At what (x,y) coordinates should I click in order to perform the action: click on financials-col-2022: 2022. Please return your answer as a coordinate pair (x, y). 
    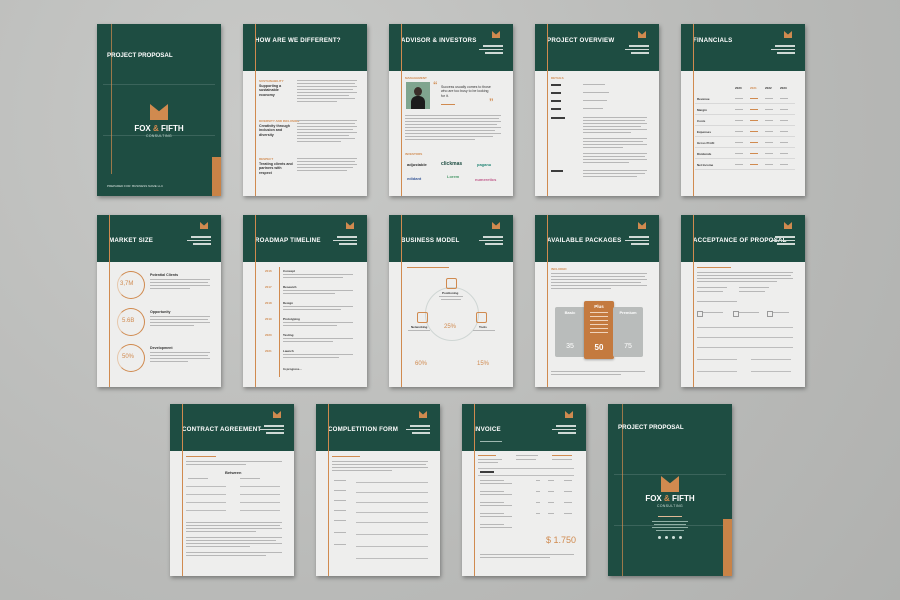
    Looking at the image, I should click on (768, 88).